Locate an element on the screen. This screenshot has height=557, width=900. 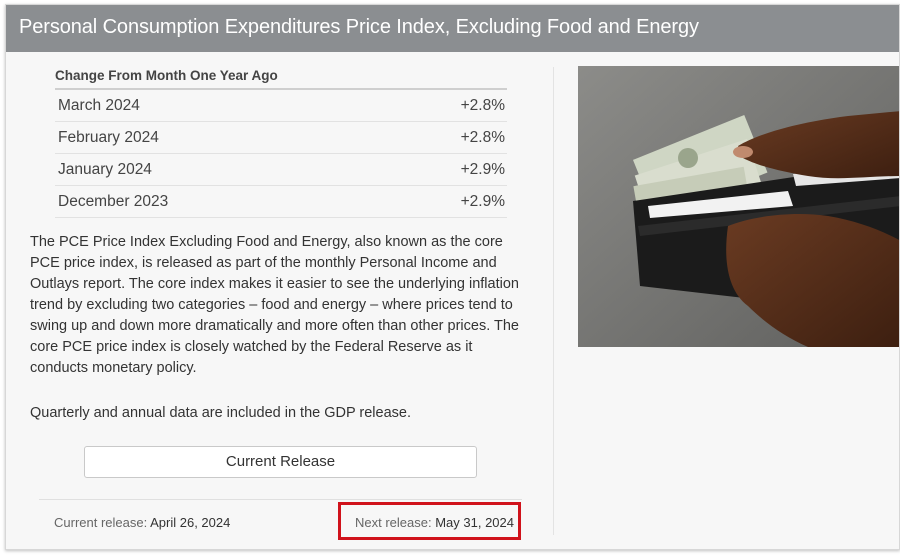
table-header: Change From Month One Year Ago is located at coordinates (281, 78).